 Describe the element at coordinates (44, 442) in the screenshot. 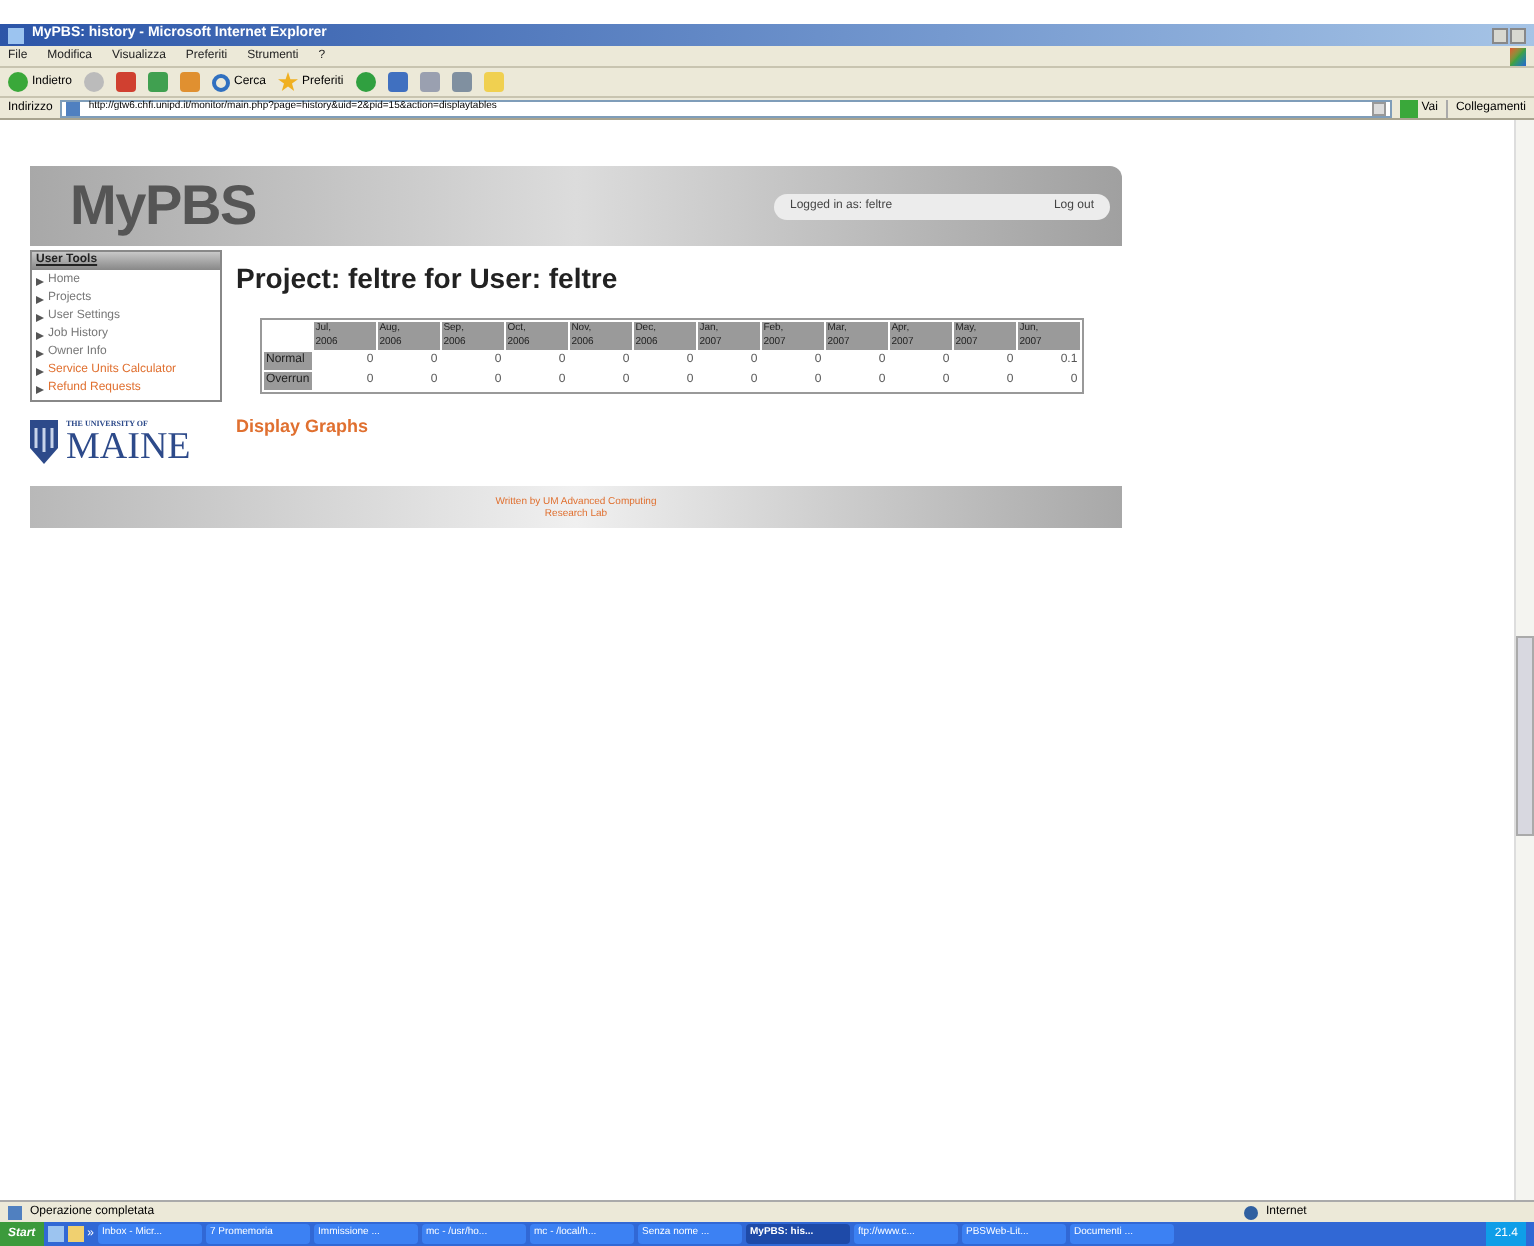

I see `shield-icon` at that location.